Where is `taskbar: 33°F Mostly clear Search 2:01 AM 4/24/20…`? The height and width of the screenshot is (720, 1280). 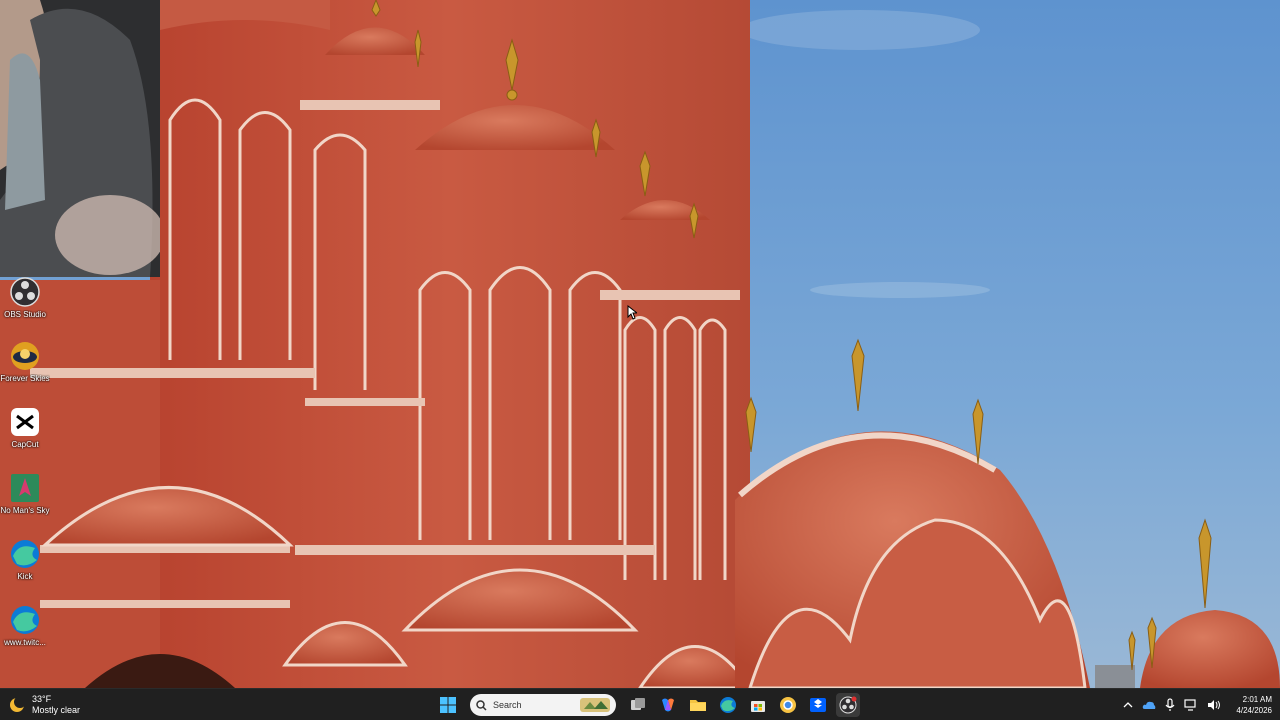
taskbar: 33°F Mostly clear Search 2:01 AM 4/24/20… is located at coordinates (640, 704).